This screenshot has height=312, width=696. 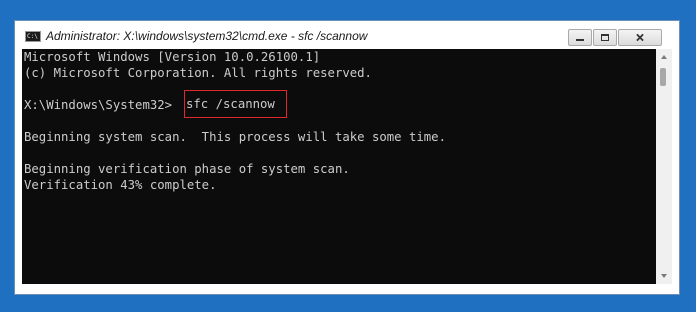 What do you see at coordinates (664, 276) in the screenshot?
I see `scroll-down-icon` at bounding box center [664, 276].